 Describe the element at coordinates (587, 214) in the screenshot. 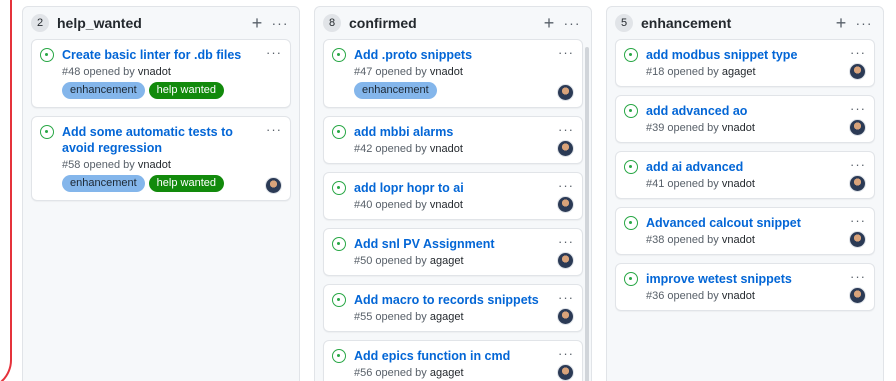

I see `column-scrollbar` at that location.